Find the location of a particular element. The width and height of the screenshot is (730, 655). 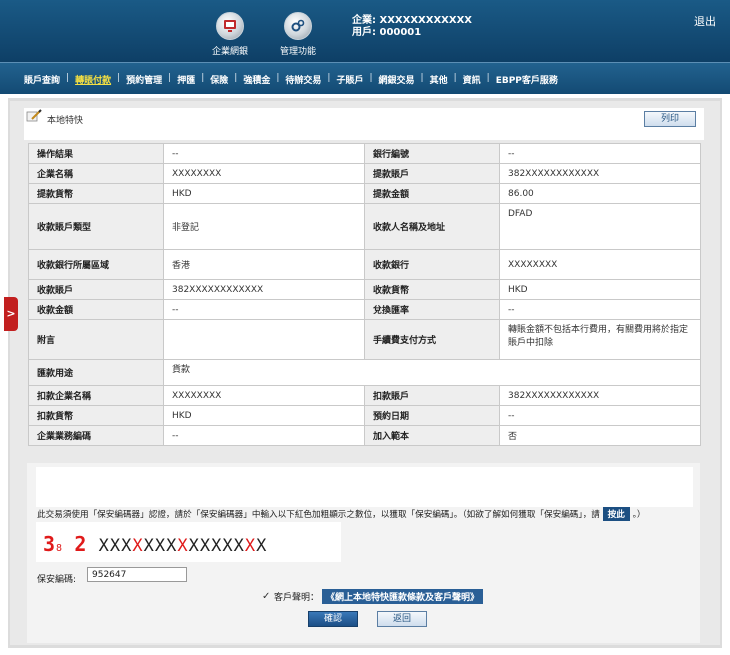

table-row: 匯款用途 貨款 is located at coordinates (364, 372).